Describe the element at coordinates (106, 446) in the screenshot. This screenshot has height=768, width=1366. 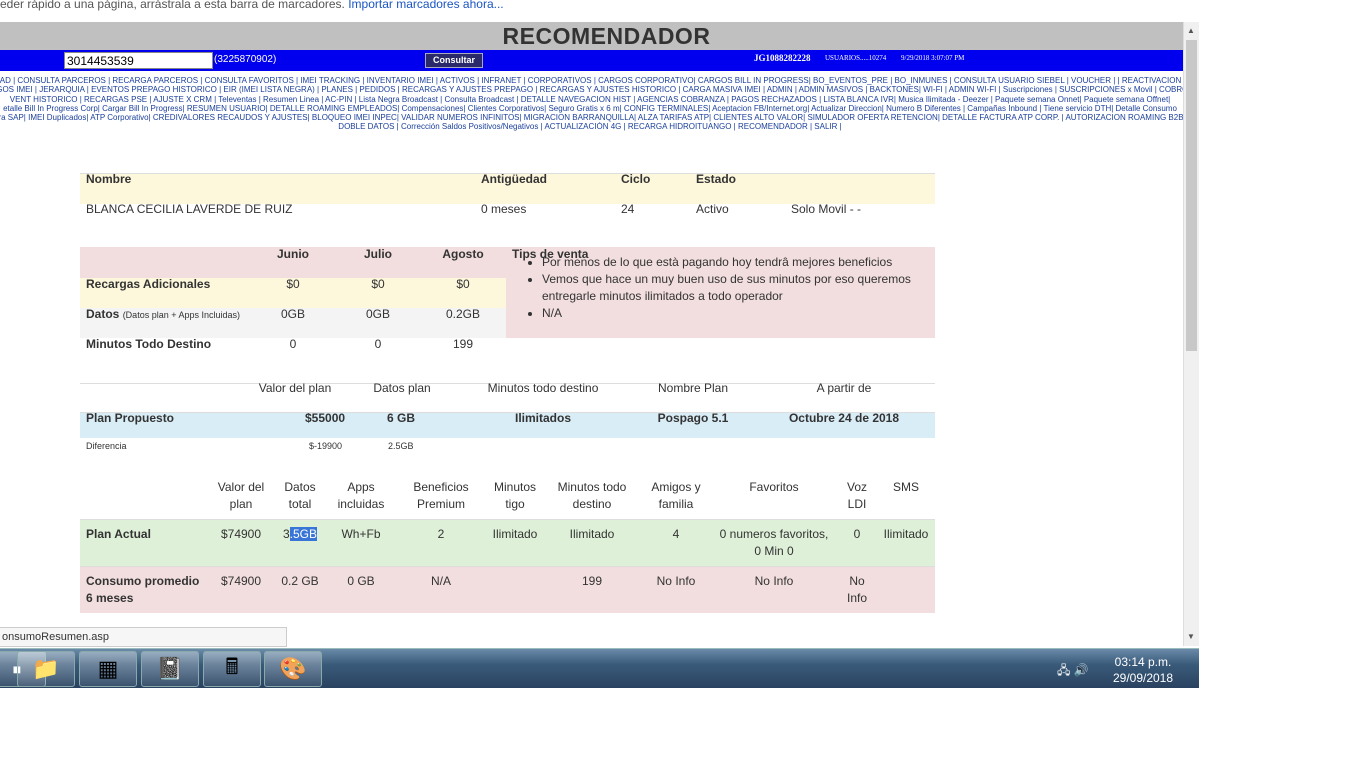
I see `difference-label: Diferencia` at that location.